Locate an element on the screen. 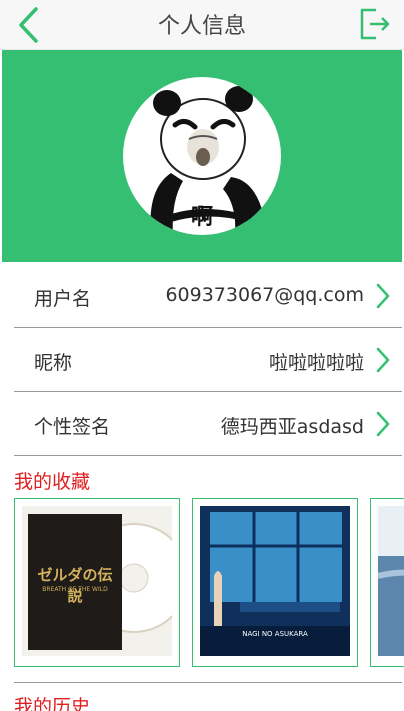 This screenshot has height=711, width=404. favorite-item: ゼルダの伝説 BREATH OF THE WILD is located at coordinates (97, 582).